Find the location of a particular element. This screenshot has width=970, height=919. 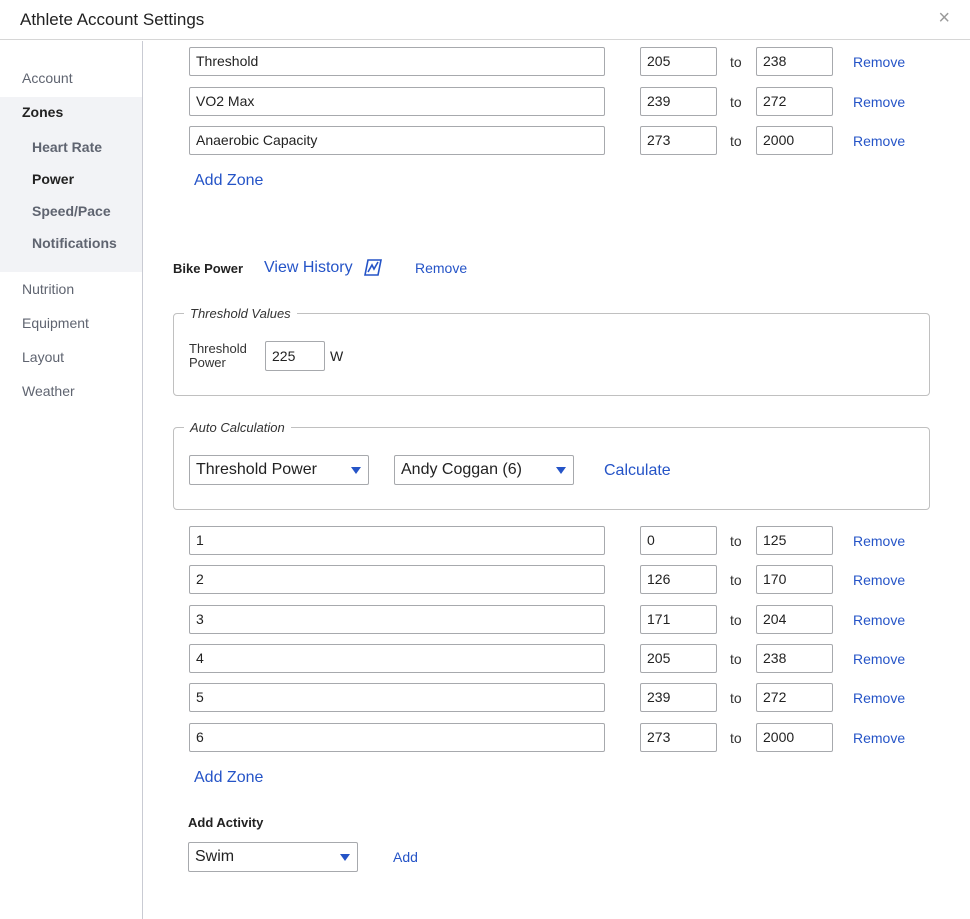

zone-from-input: 171 is located at coordinates (678, 619).